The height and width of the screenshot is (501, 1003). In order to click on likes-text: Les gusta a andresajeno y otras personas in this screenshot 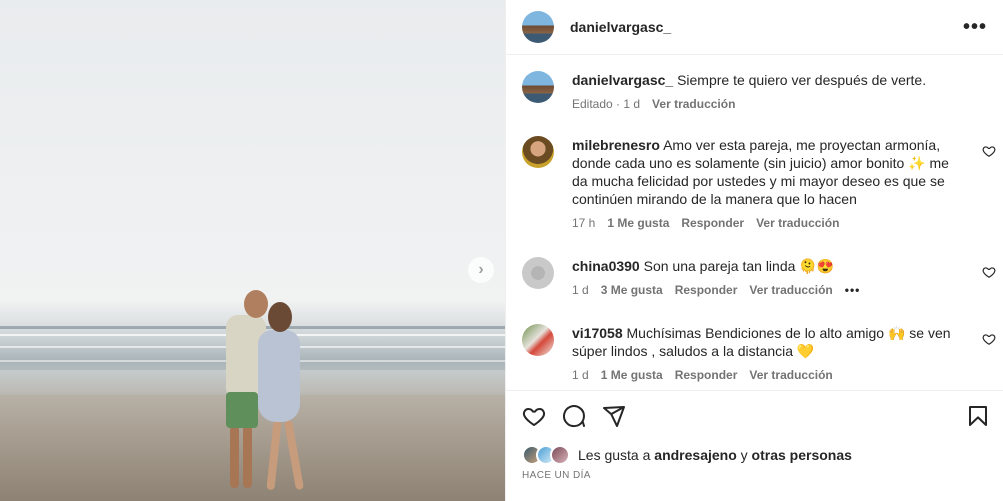, I will do `click(715, 455)`.